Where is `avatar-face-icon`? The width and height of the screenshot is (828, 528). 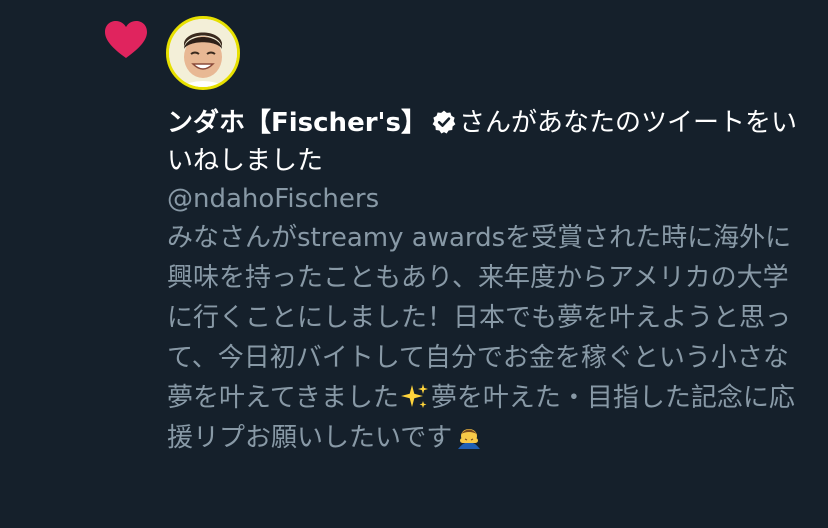 avatar-face-icon is located at coordinates (203, 53).